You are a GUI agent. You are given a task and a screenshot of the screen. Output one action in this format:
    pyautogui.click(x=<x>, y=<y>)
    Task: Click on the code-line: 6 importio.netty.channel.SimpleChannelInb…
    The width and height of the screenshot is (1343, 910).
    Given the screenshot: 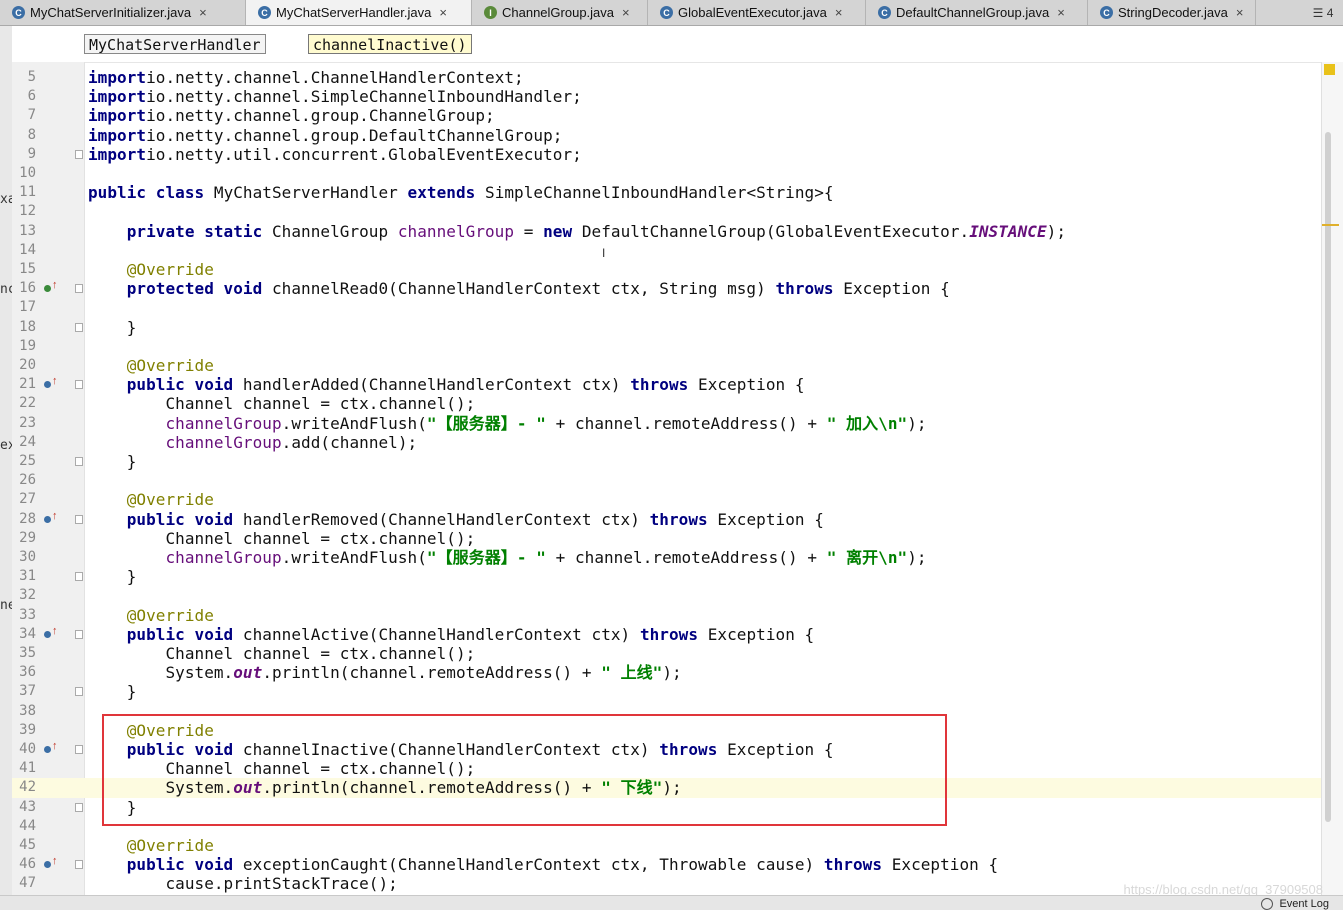 What is the action you would take?
    pyautogui.click(x=667, y=96)
    